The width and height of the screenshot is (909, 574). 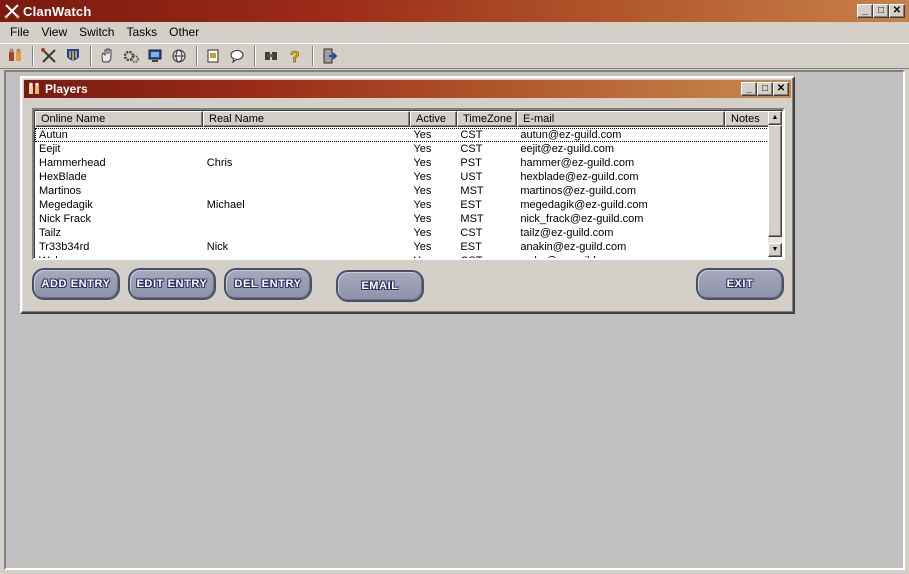 What do you see at coordinates (141, 32) in the screenshot?
I see `menu-tasks: Tasks` at bounding box center [141, 32].